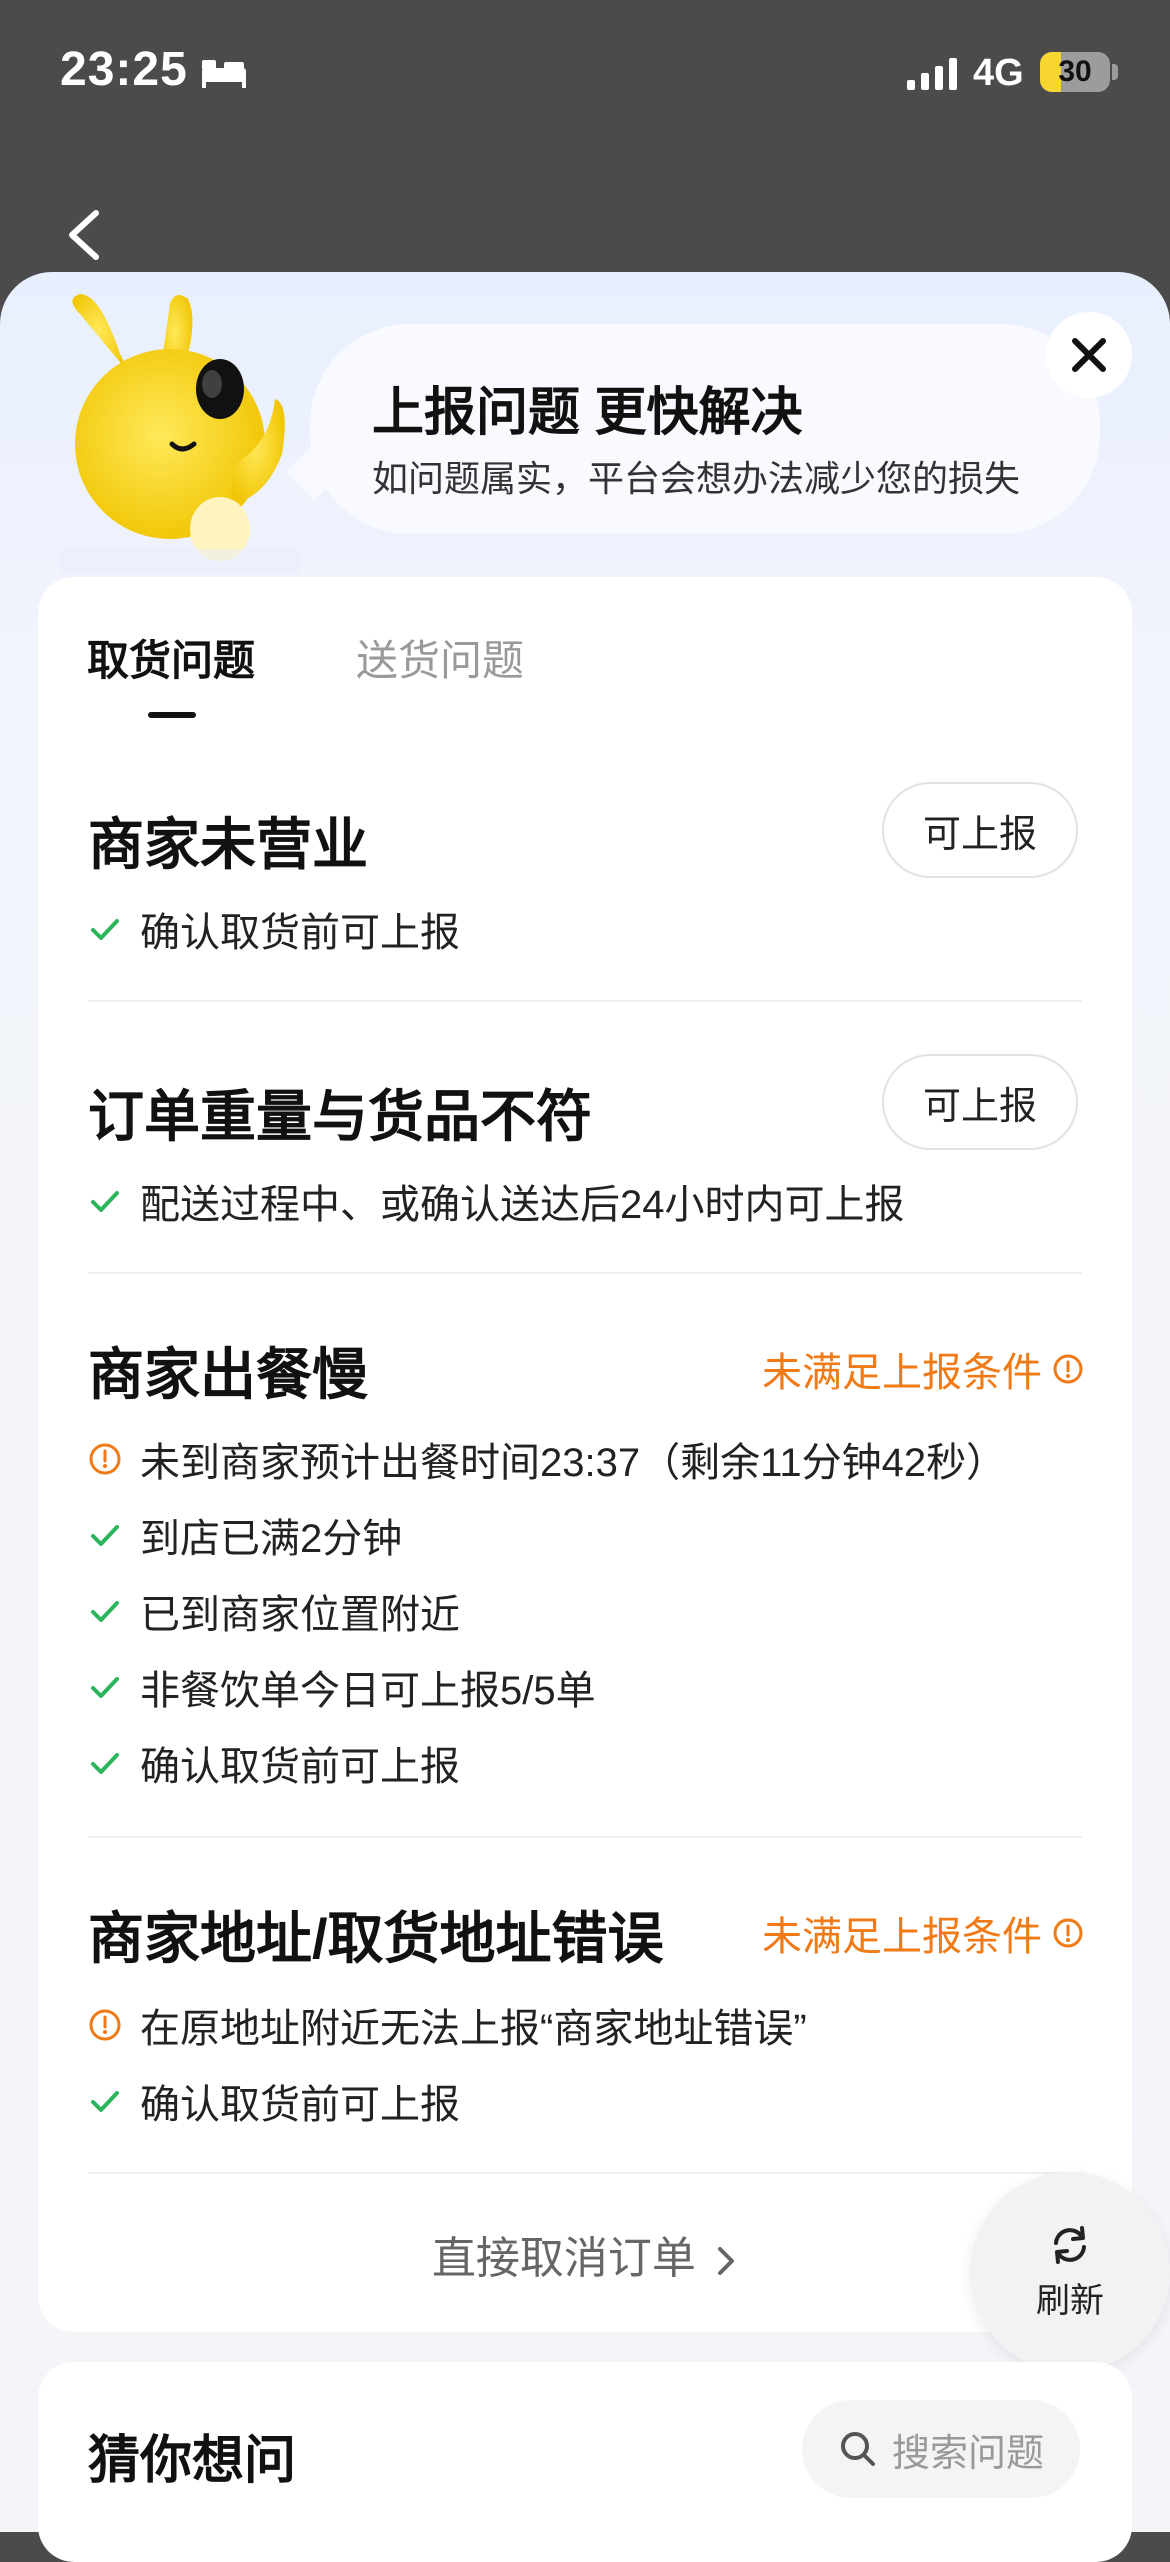  Describe the element at coordinates (998, 73) in the screenshot. I see `network-type: 4G` at that location.